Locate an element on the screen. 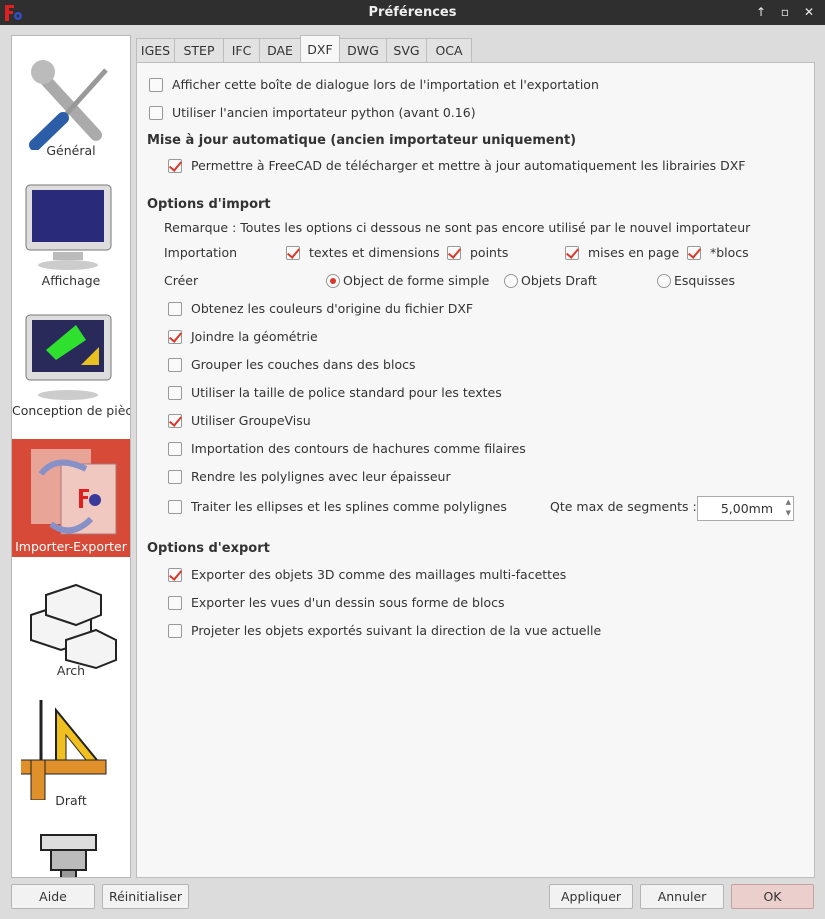 This screenshot has width=825, height=919. legacy-importer-checkbox is located at coordinates (156, 113).